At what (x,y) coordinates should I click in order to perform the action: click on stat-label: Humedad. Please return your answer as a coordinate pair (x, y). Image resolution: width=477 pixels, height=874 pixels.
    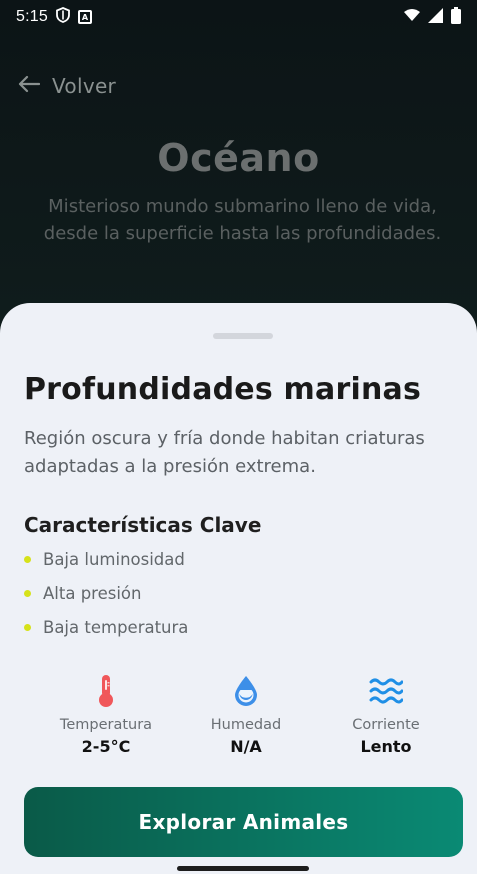
    Looking at the image, I should click on (246, 725).